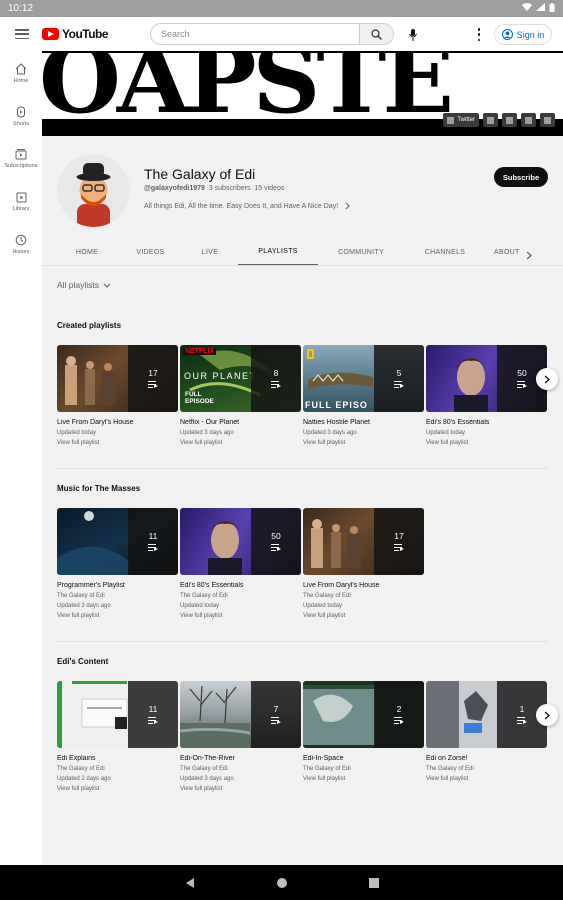  Describe the element at coordinates (229, 188) in the screenshot. I see `subscriber-count: 3 subscribers` at that location.